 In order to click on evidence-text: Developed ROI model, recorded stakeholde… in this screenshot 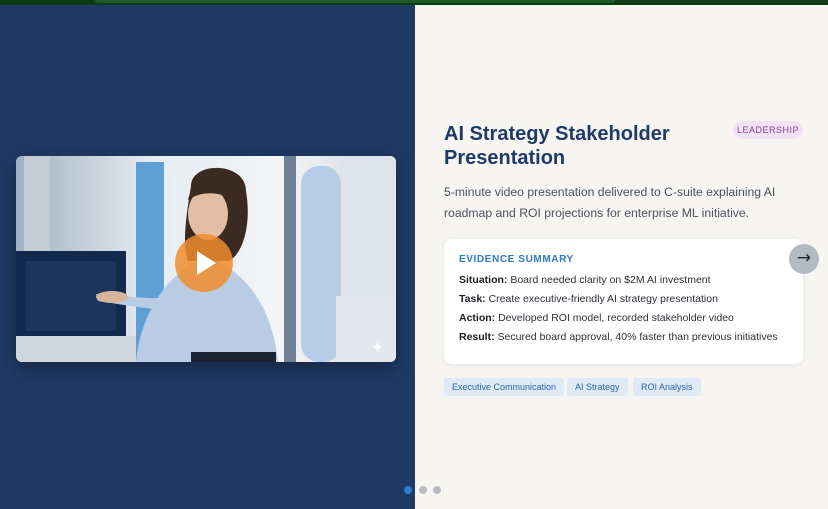, I will do `click(616, 318)`.